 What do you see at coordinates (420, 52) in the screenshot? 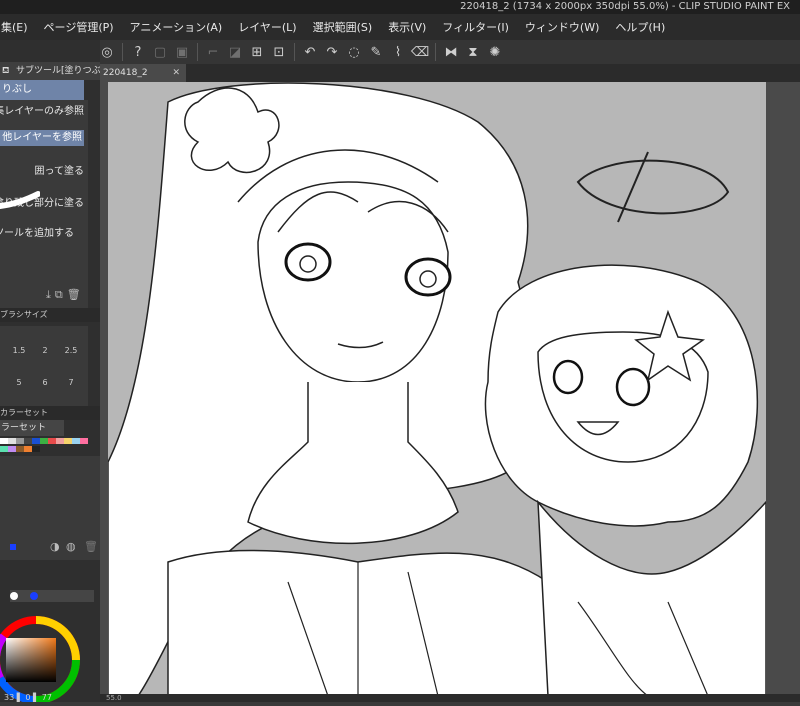
I see `eraser-icon: ⌫` at bounding box center [420, 52].